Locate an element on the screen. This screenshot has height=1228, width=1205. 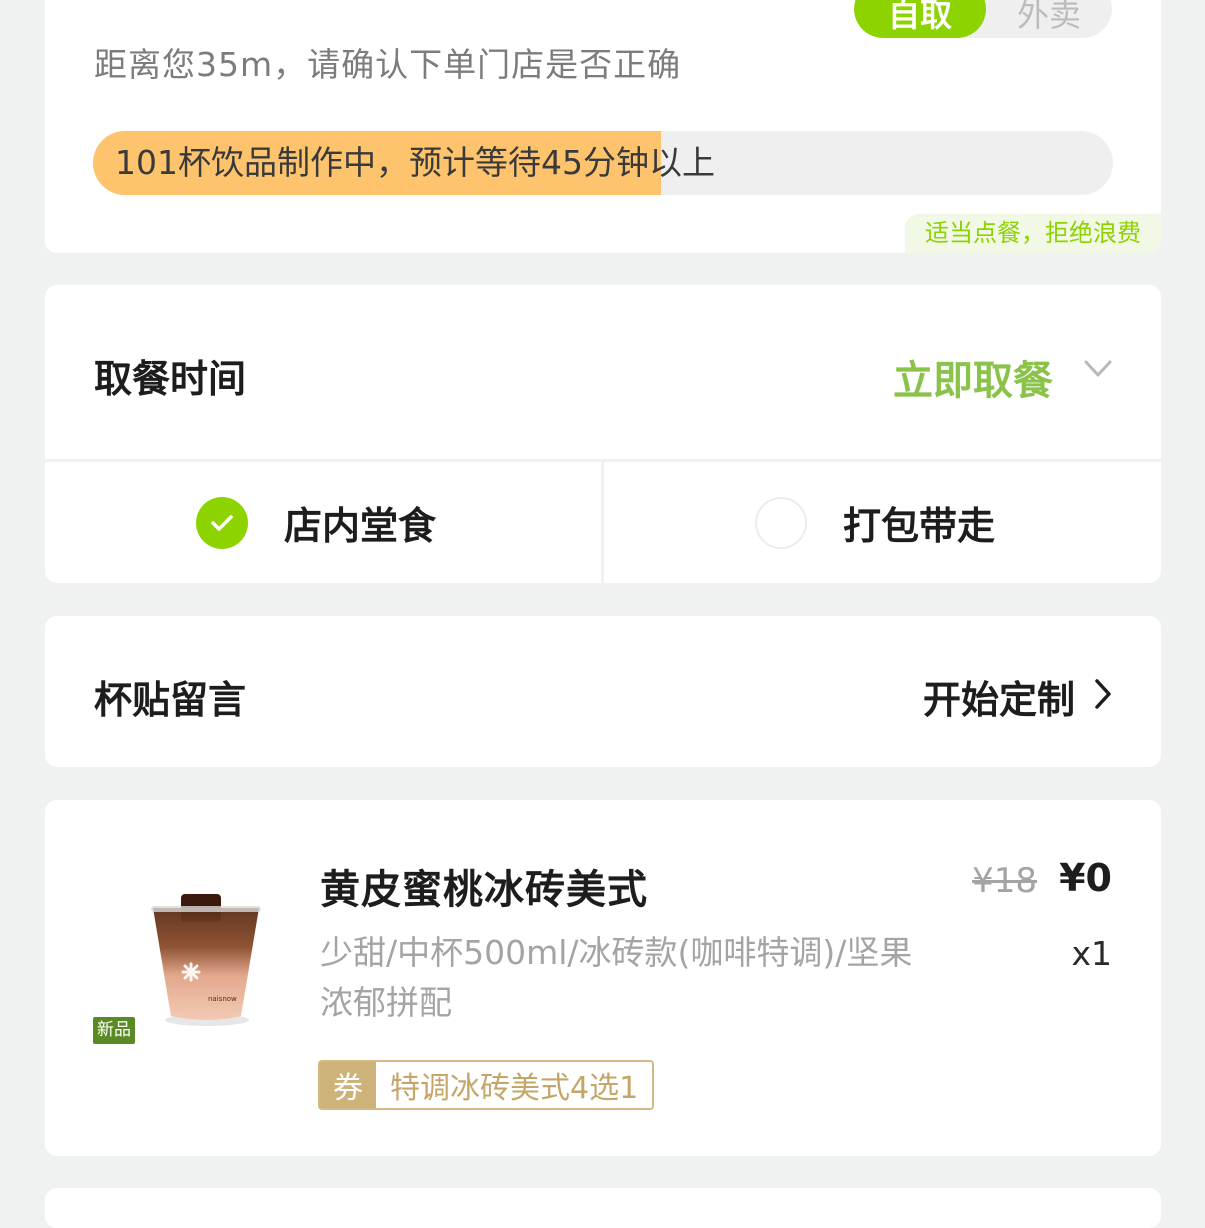
price-final: ¥0 is located at coordinates (1085, 878).